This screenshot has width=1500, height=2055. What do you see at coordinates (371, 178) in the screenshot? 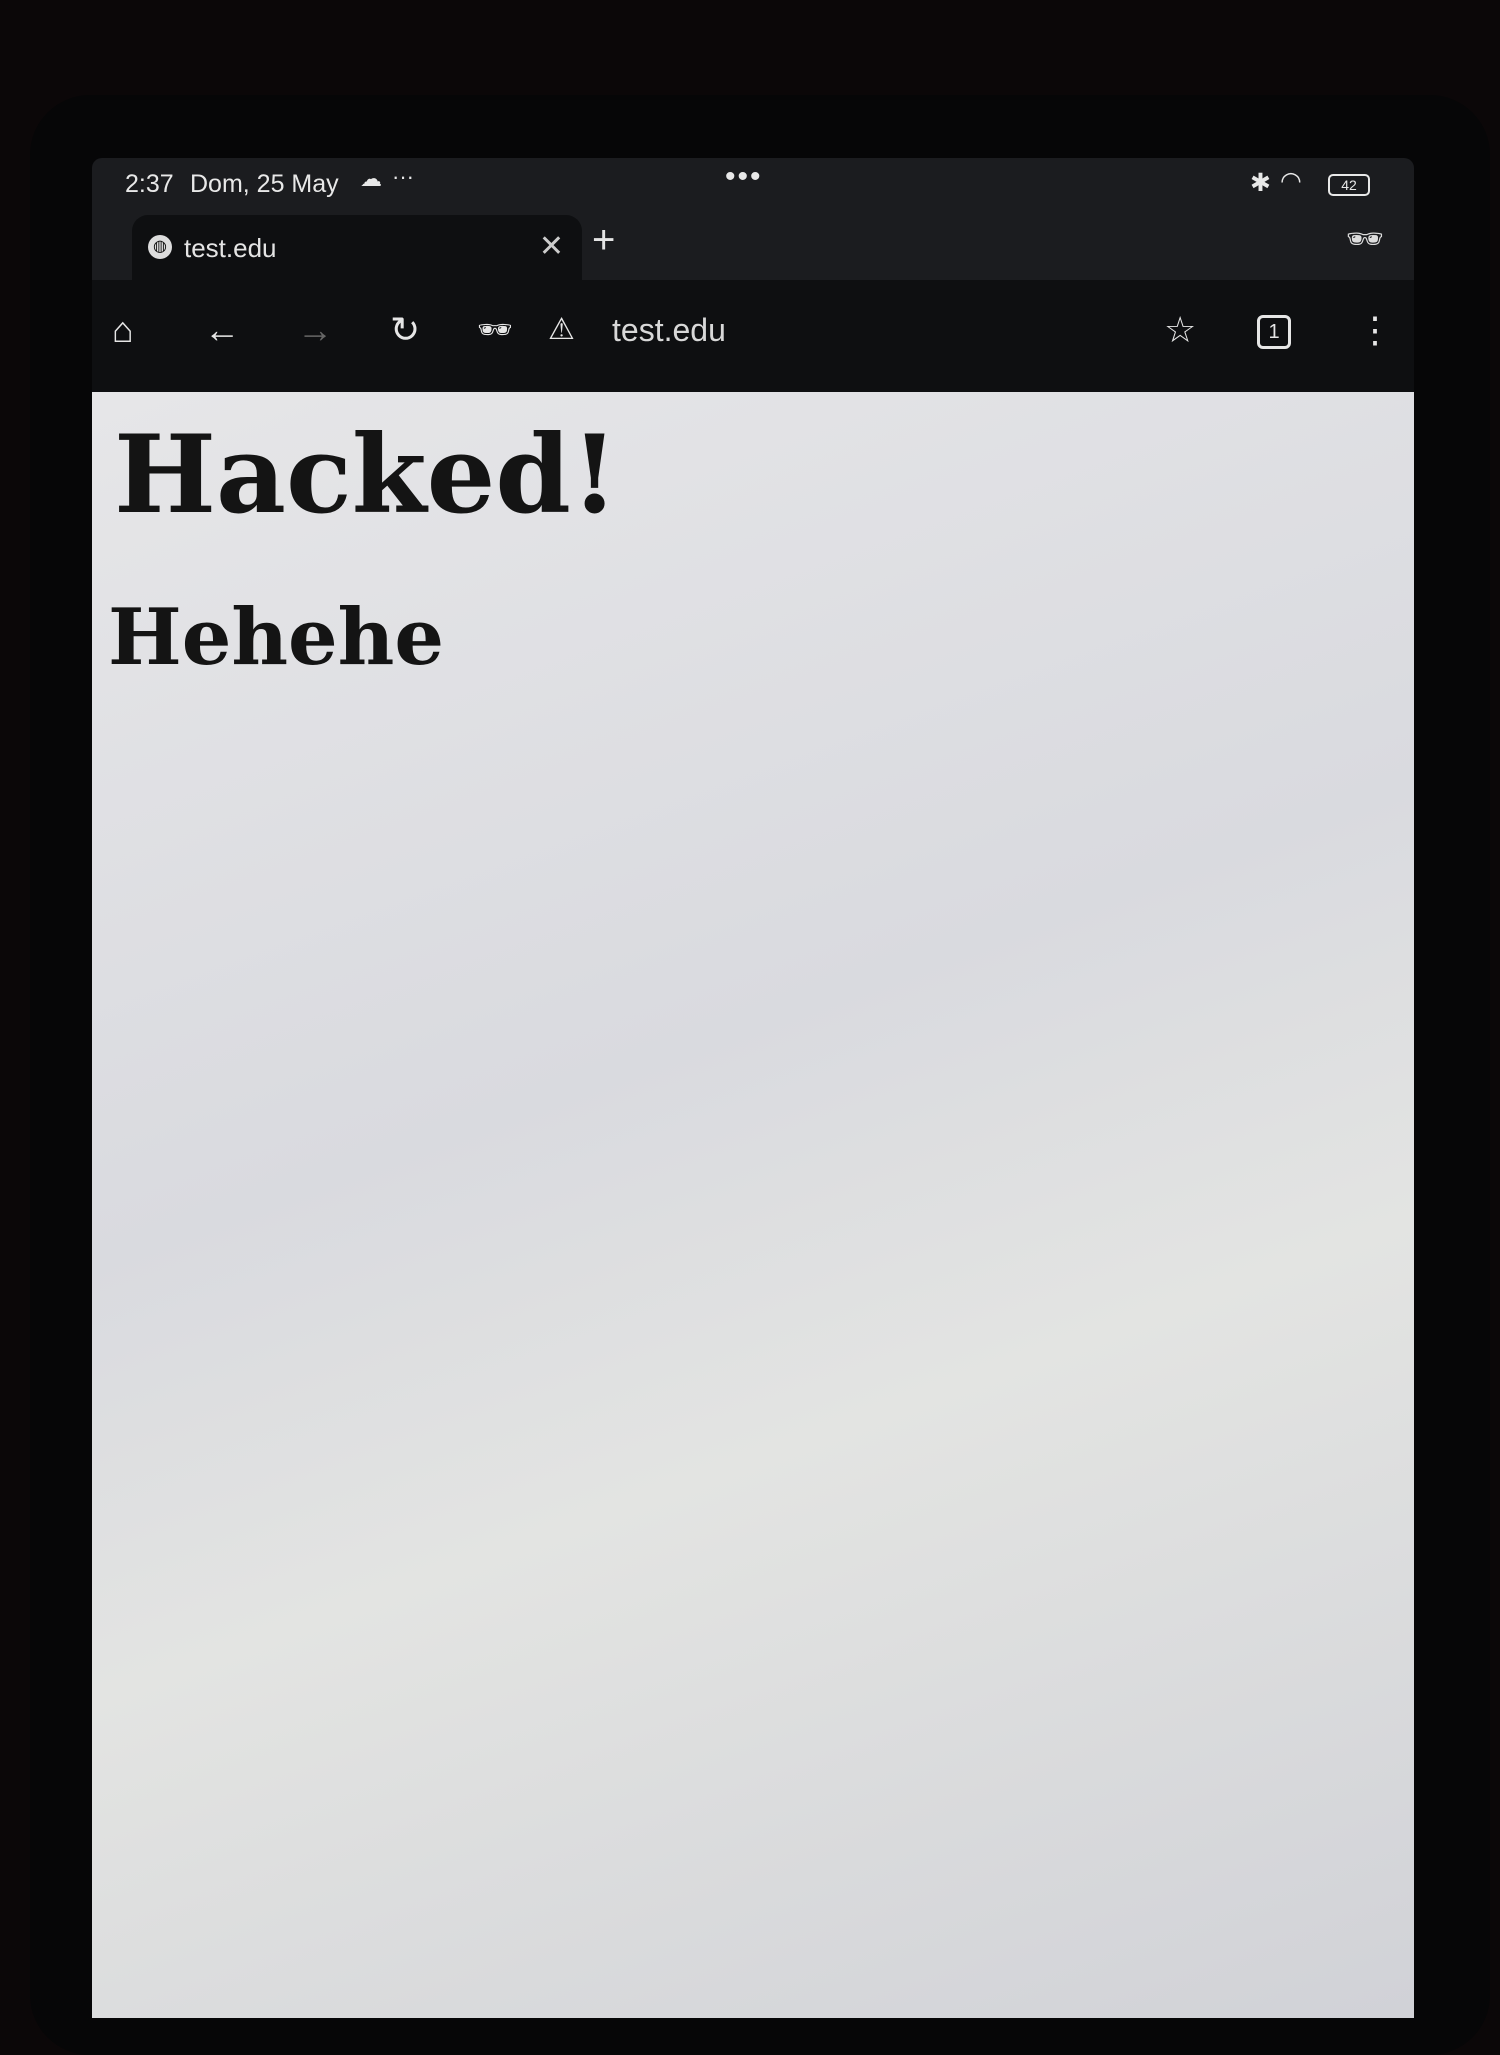
I see `cloud-icon: ☁` at bounding box center [371, 178].